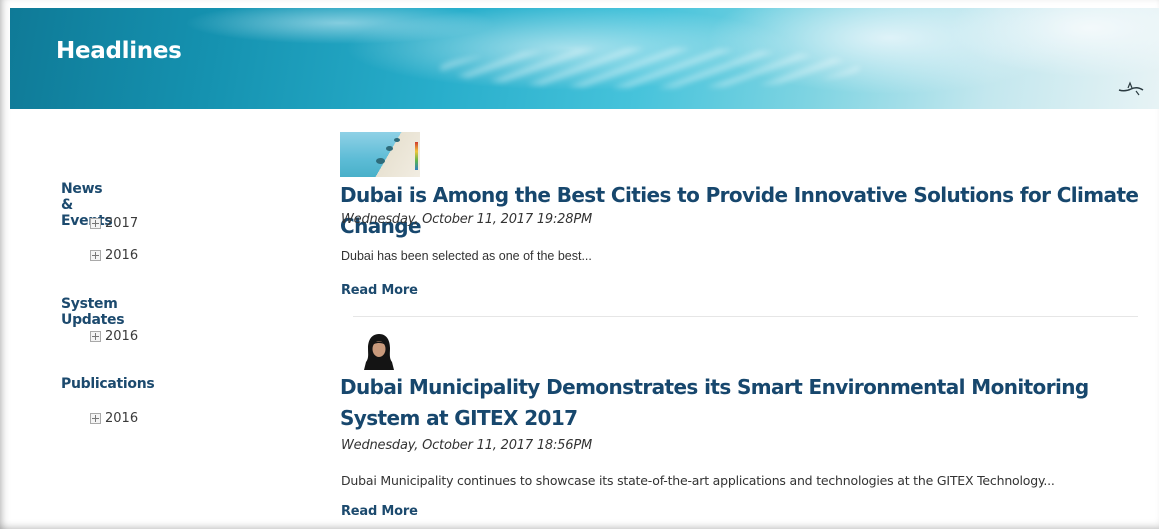 The image size is (1159, 529). What do you see at coordinates (122, 223) in the screenshot?
I see `sidebar-item-label: 2017` at bounding box center [122, 223].